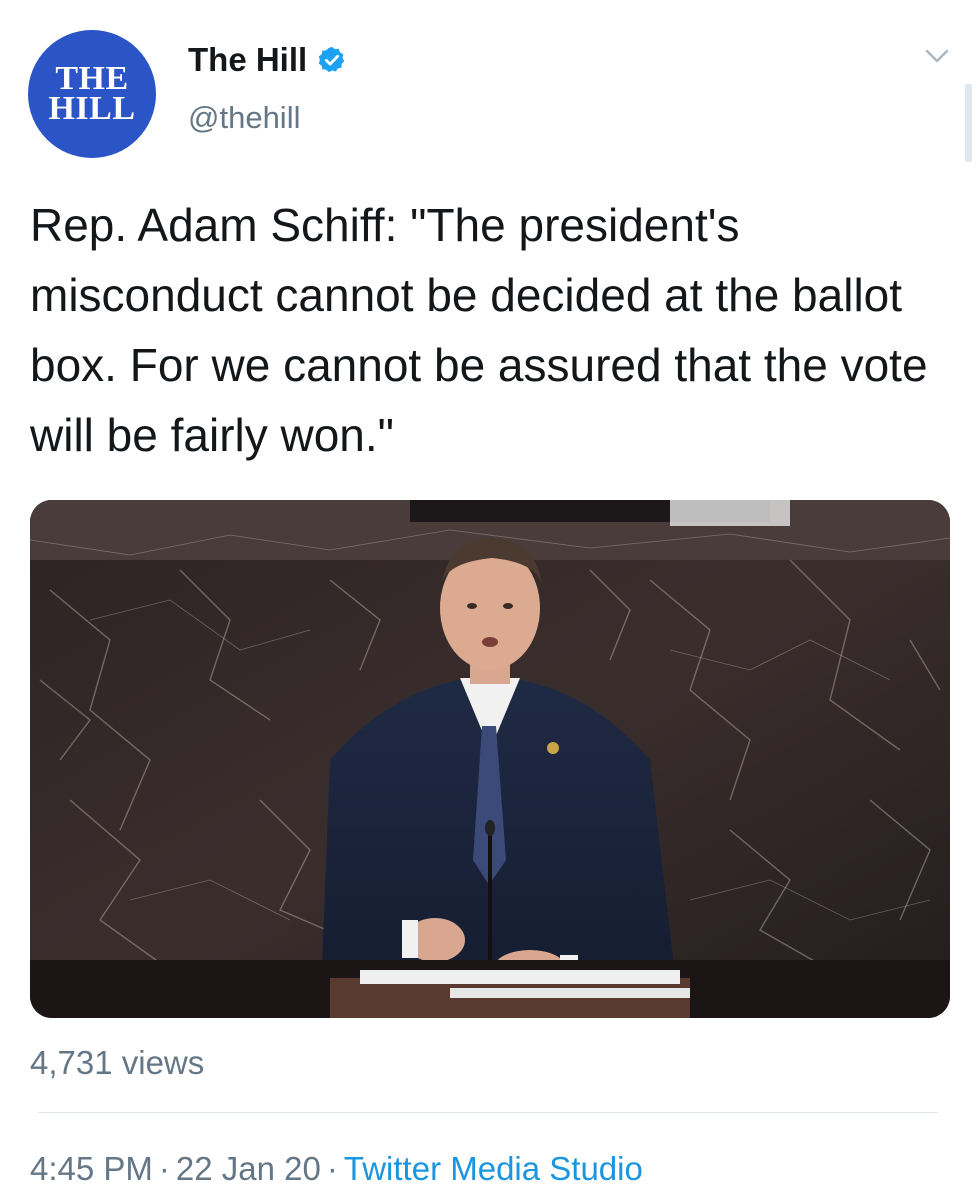 Image resolution: width=979 pixels, height=1200 pixels. What do you see at coordinates (937, 56) in the screenshot?
I see `chevron-down-icon` at bounding box center [937, 56].